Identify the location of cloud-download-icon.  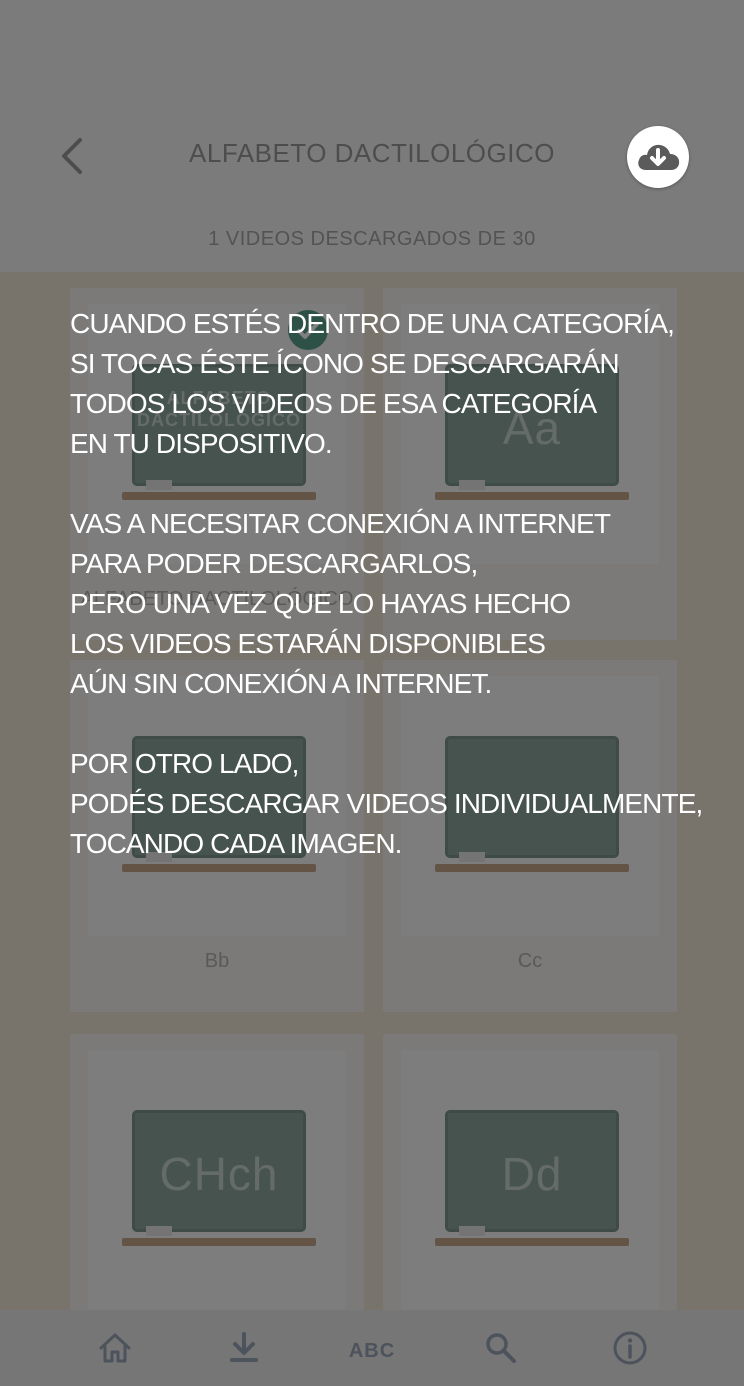
(659, 157).